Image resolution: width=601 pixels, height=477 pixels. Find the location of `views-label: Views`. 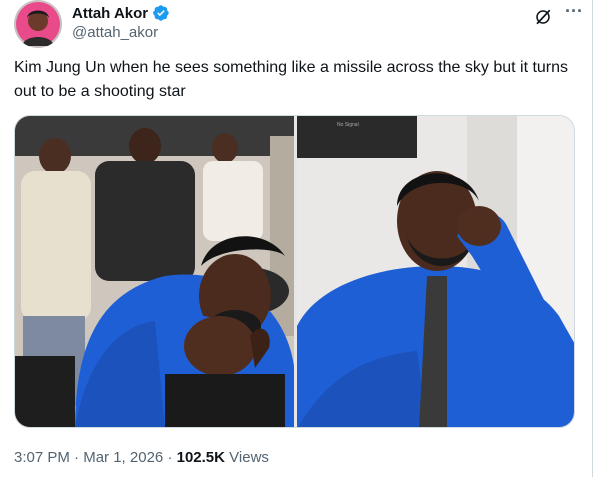

views-label: Views is located at coordinates (249, 457).